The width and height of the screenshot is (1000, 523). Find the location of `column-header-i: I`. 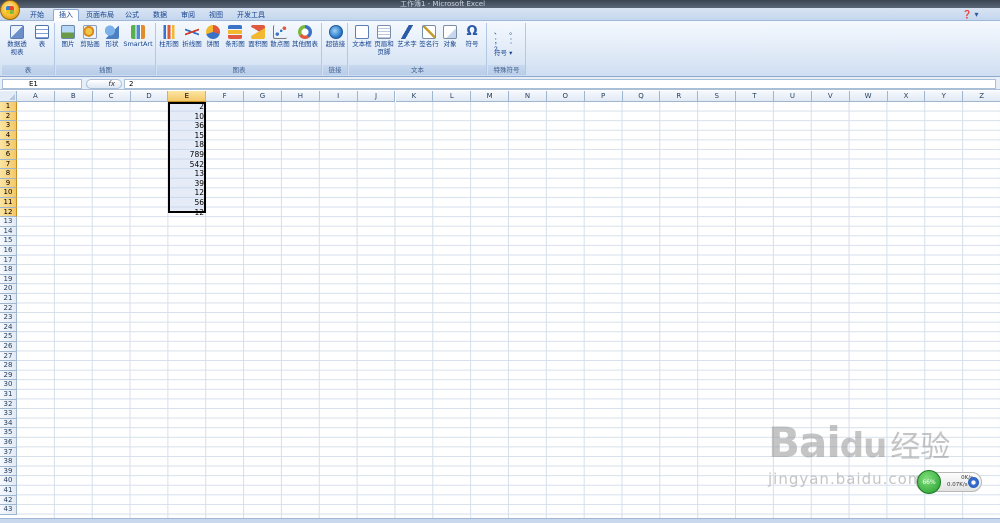

column-header-i: I is located at coordinates (338, 96).